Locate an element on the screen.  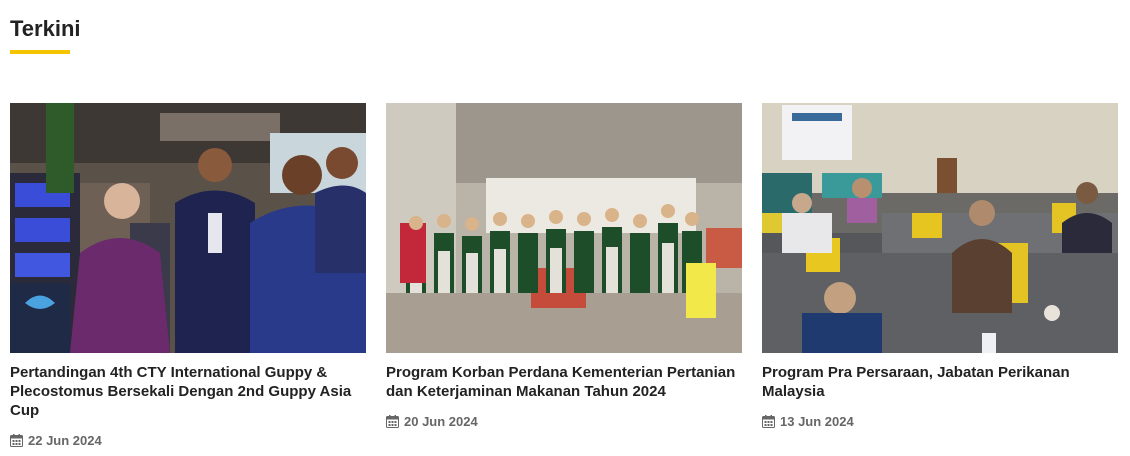
title-underline is located at coordinates (40, 52).